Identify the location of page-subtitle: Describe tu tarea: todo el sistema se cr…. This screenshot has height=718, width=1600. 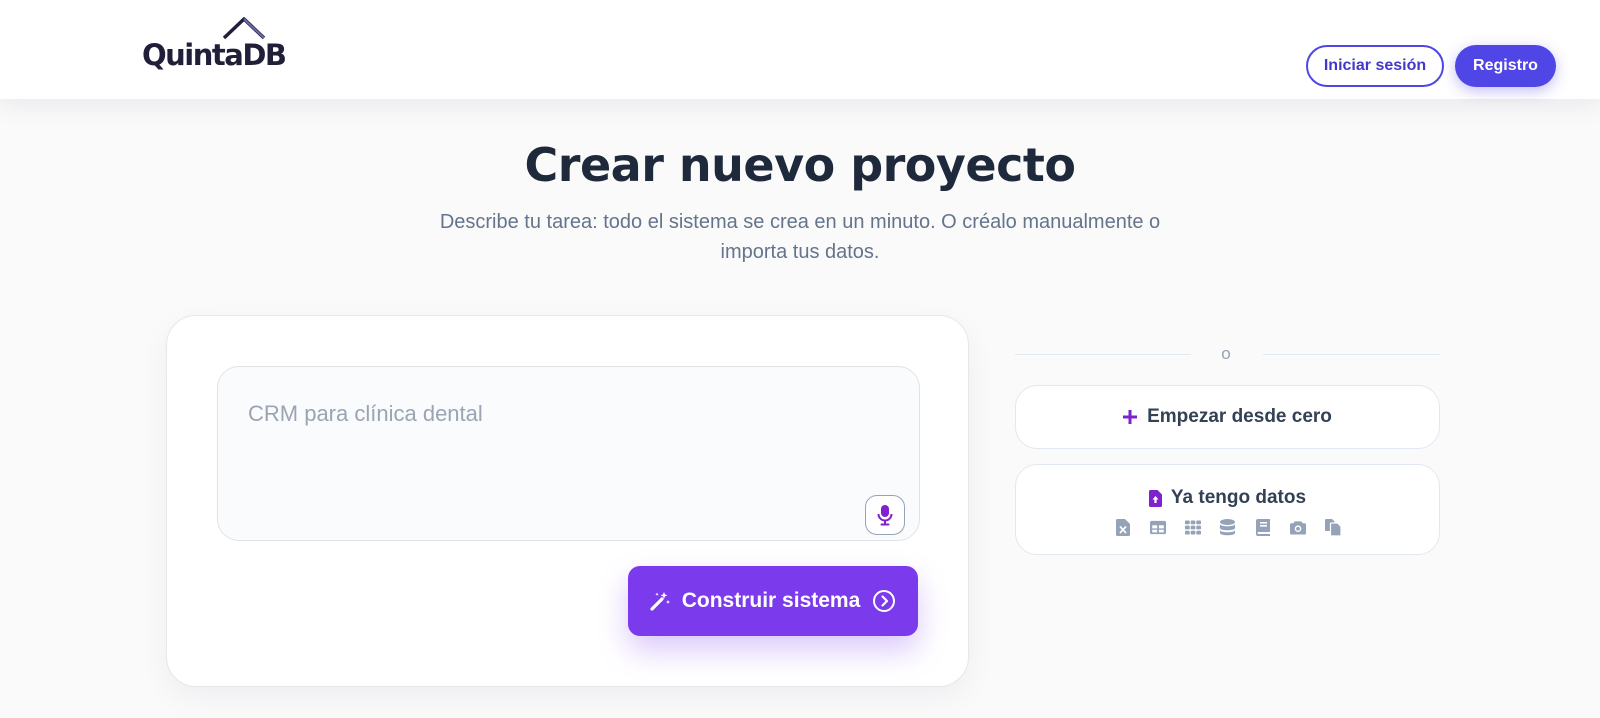
(800, 237).